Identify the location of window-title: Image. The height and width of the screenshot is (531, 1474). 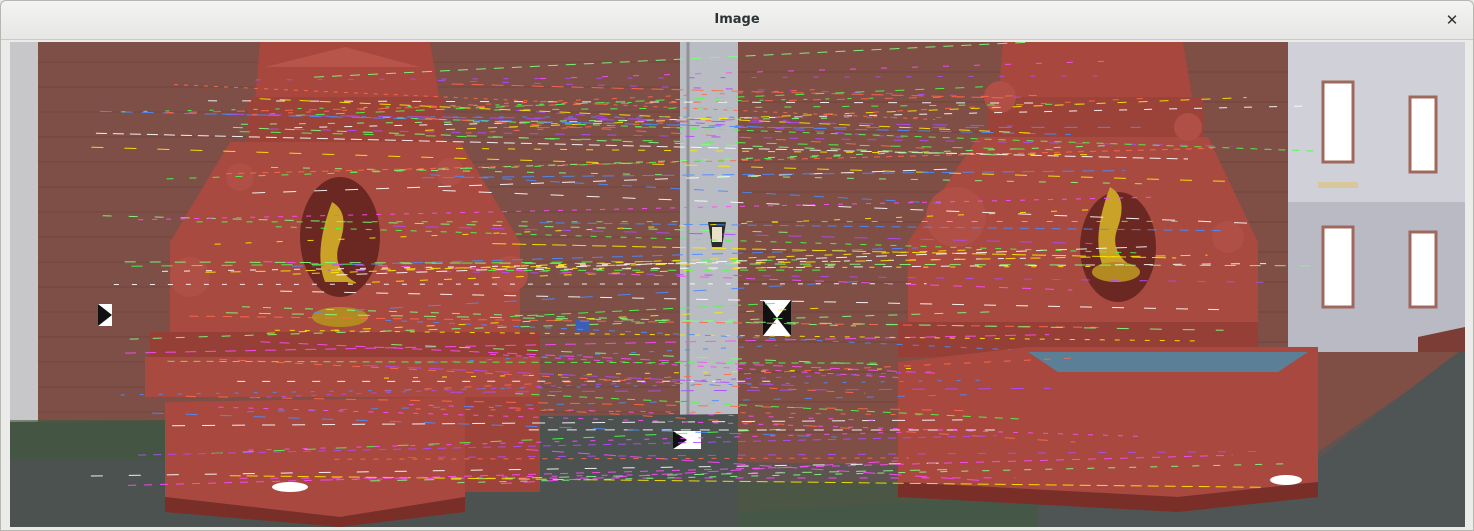
(737, 19).